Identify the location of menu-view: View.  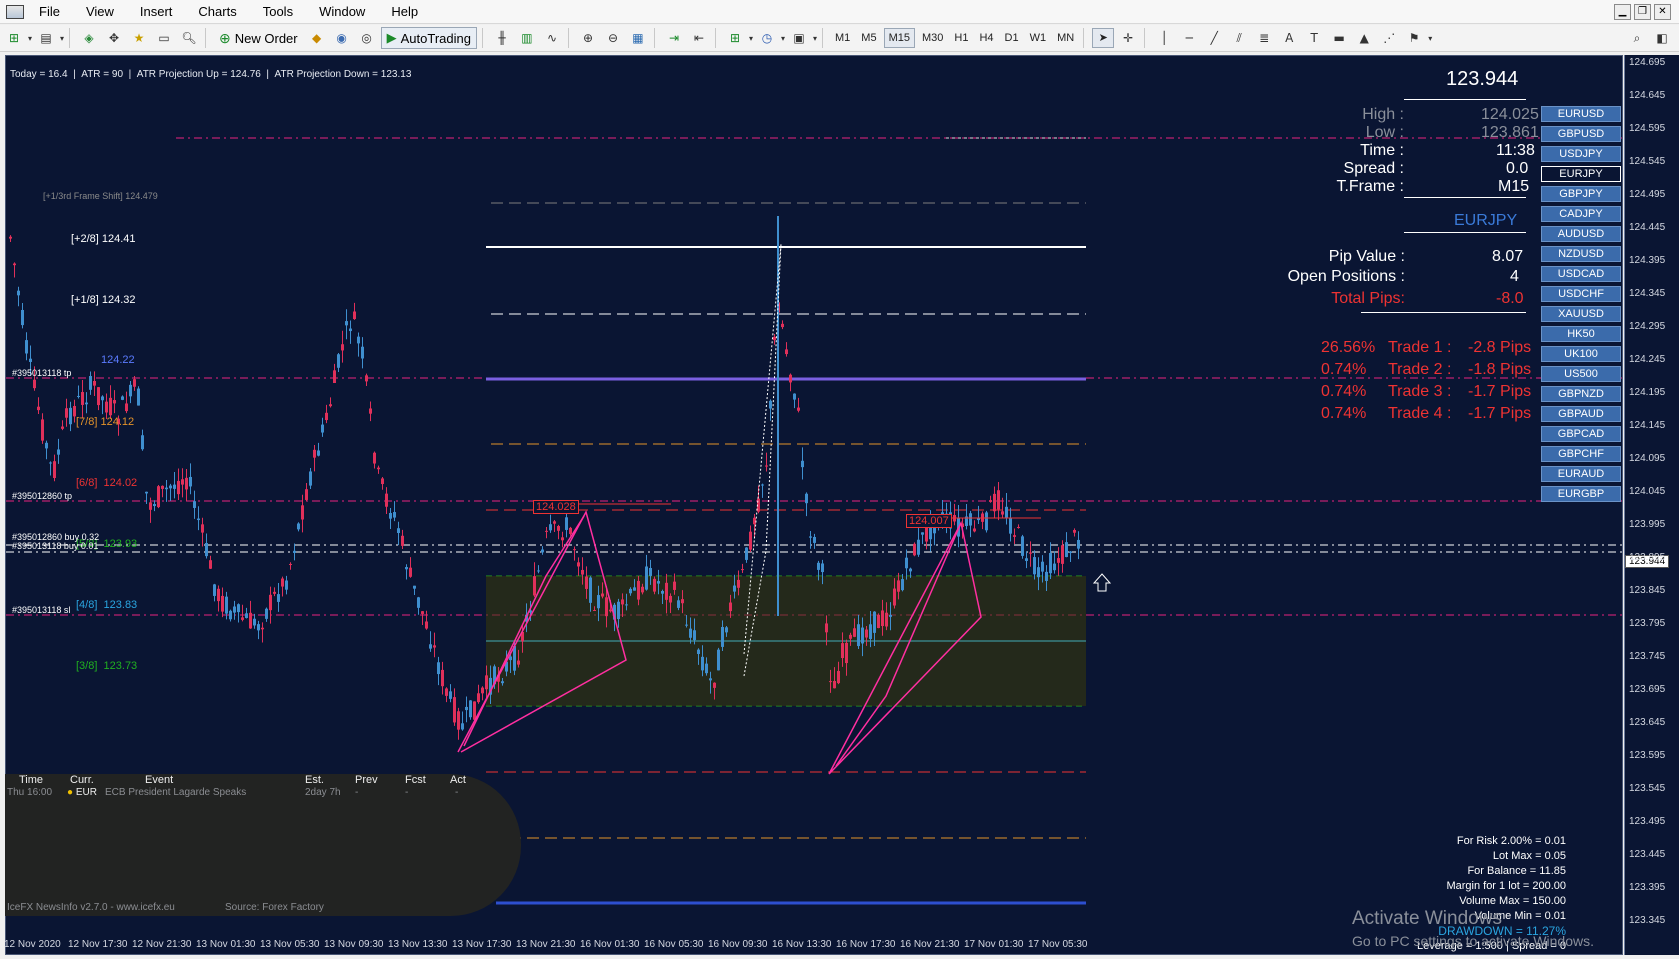
(100, 12).